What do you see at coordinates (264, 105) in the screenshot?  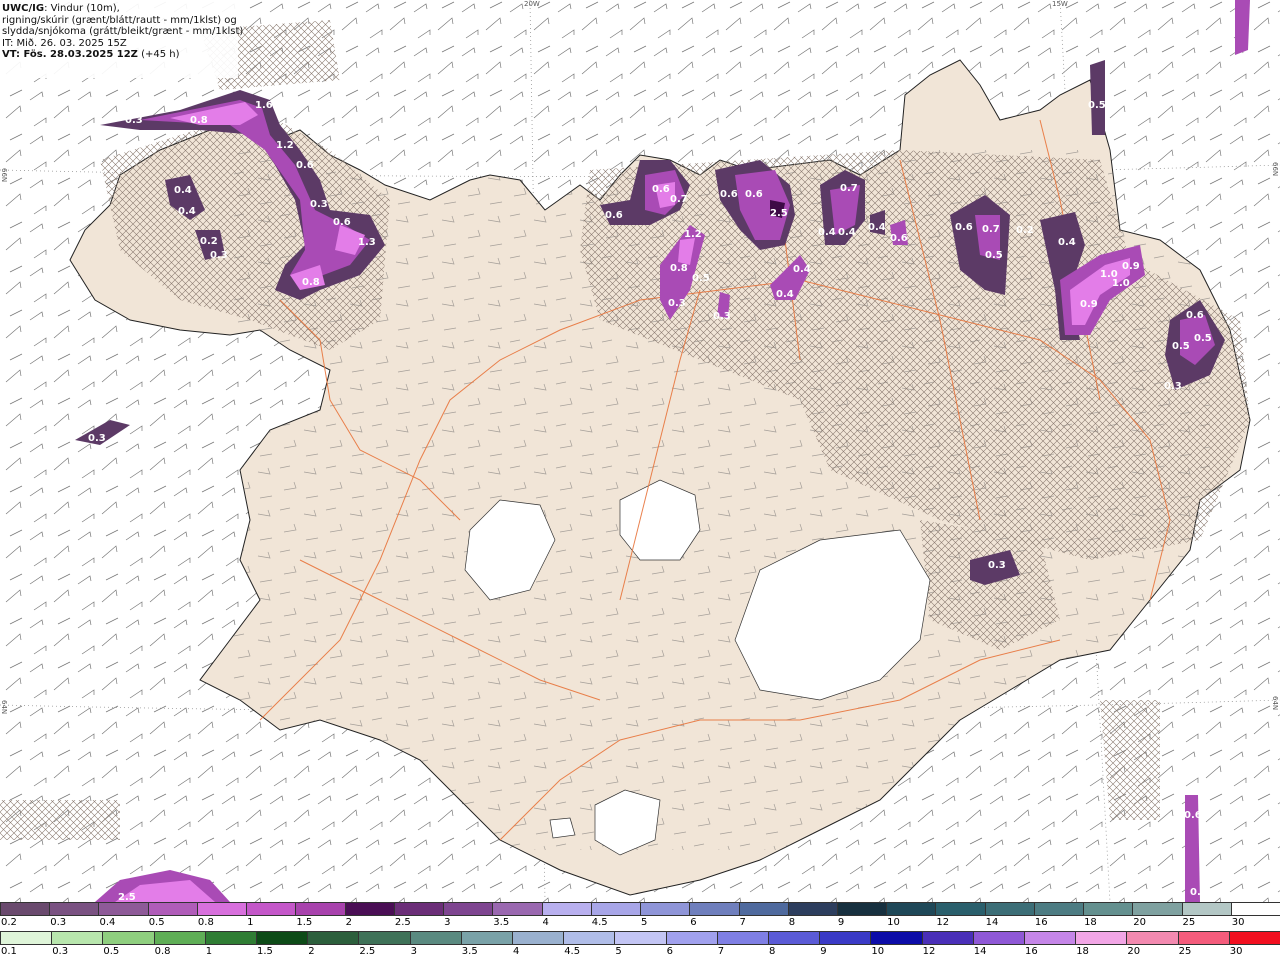 I see `precip-label: 1.6` at bounding box center [264, 105].